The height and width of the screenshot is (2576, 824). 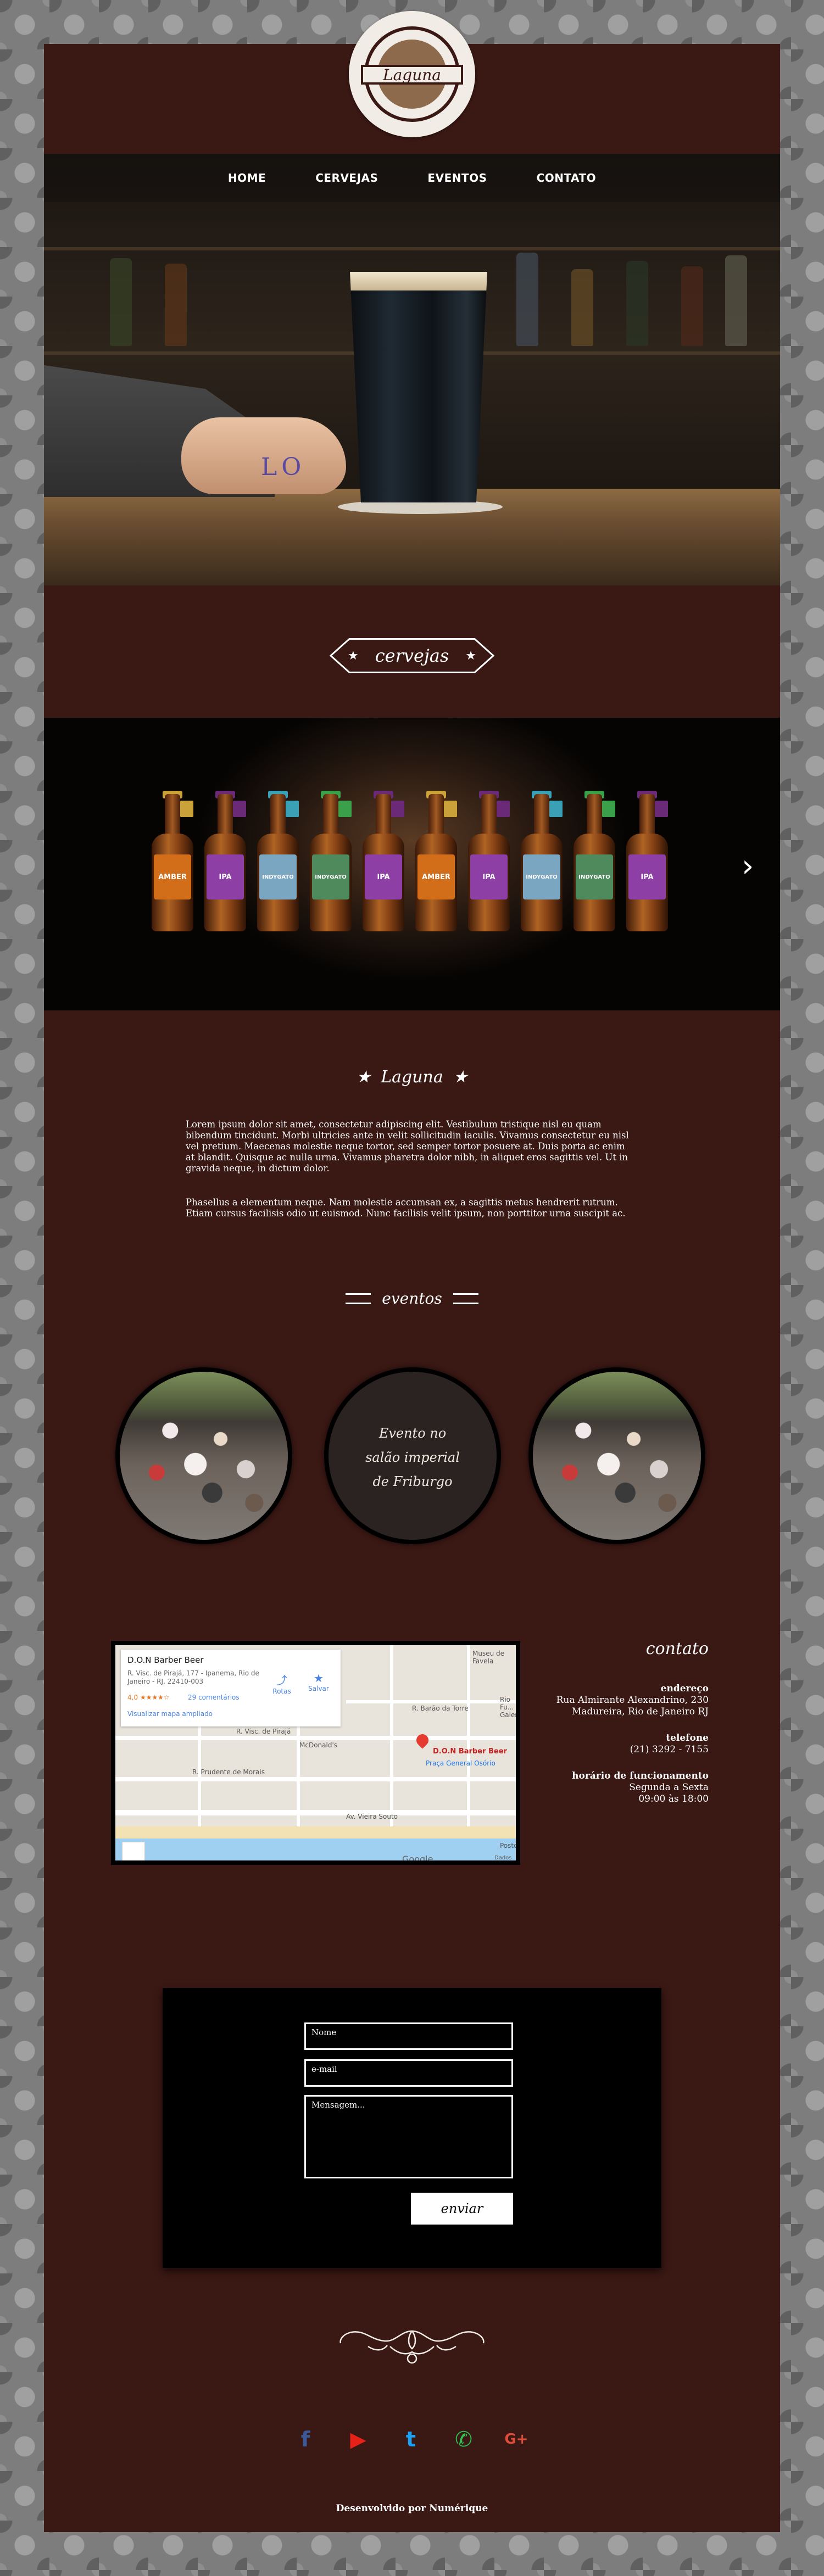 What do you see at coordinates (284, 467) in the screenshot?
I see `knuckle-tattoo: LO` at bounding box center [284, 467].